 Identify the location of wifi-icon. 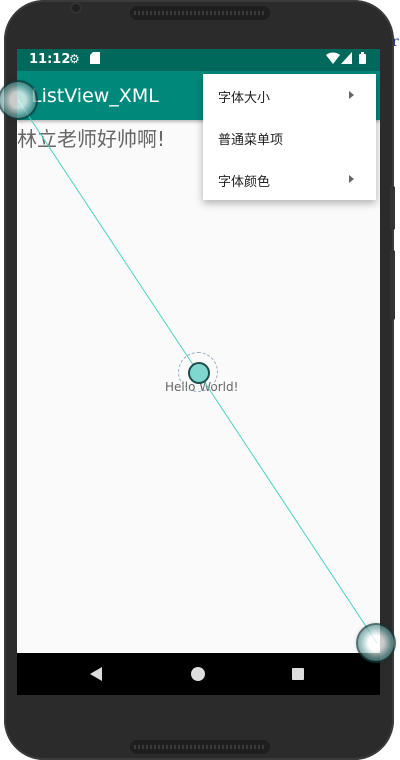
(333, 59).